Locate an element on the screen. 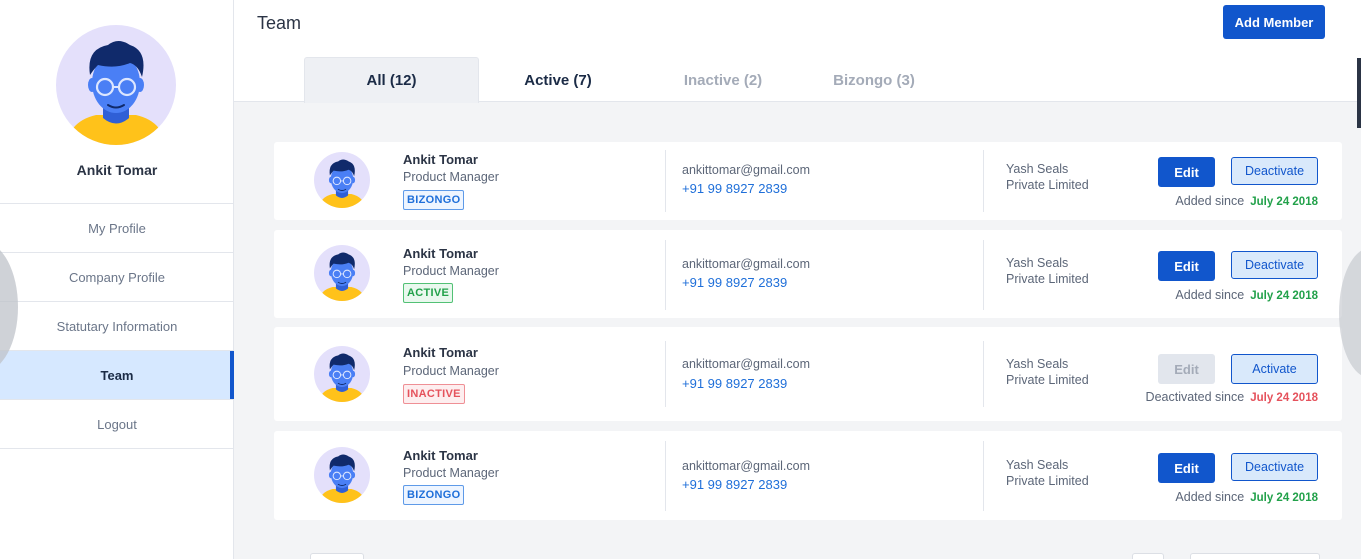 This screenshot has height=559, width=1361. sidebar-item-logout: Logout is located at coordinates (117, 424).